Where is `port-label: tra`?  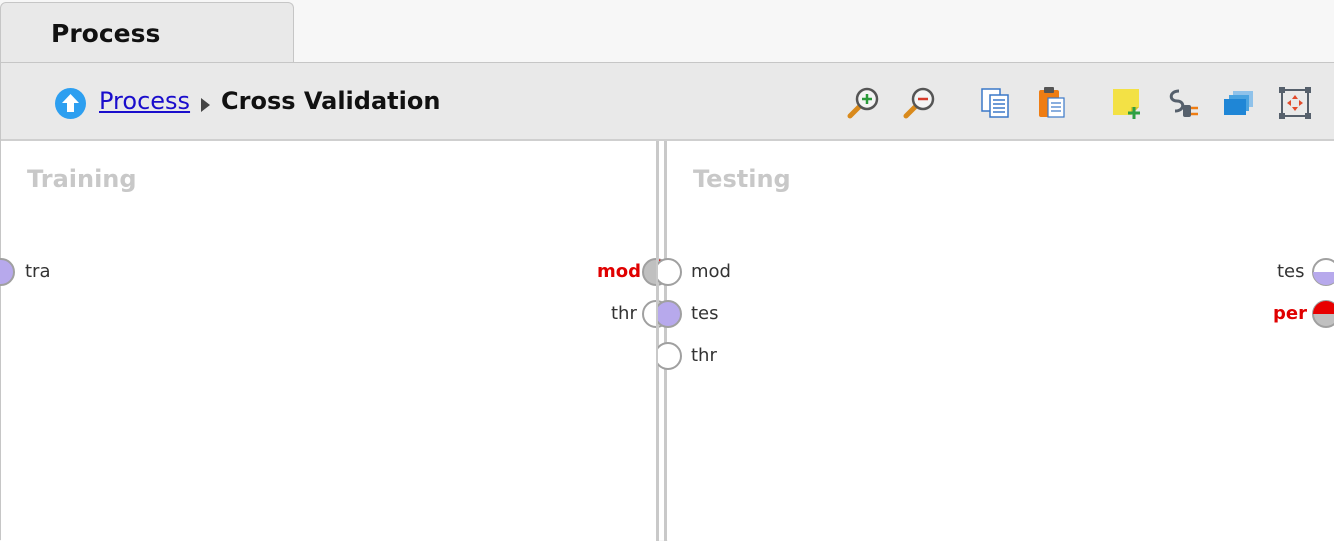
port-label: tra is located at coordinates (38, 271).